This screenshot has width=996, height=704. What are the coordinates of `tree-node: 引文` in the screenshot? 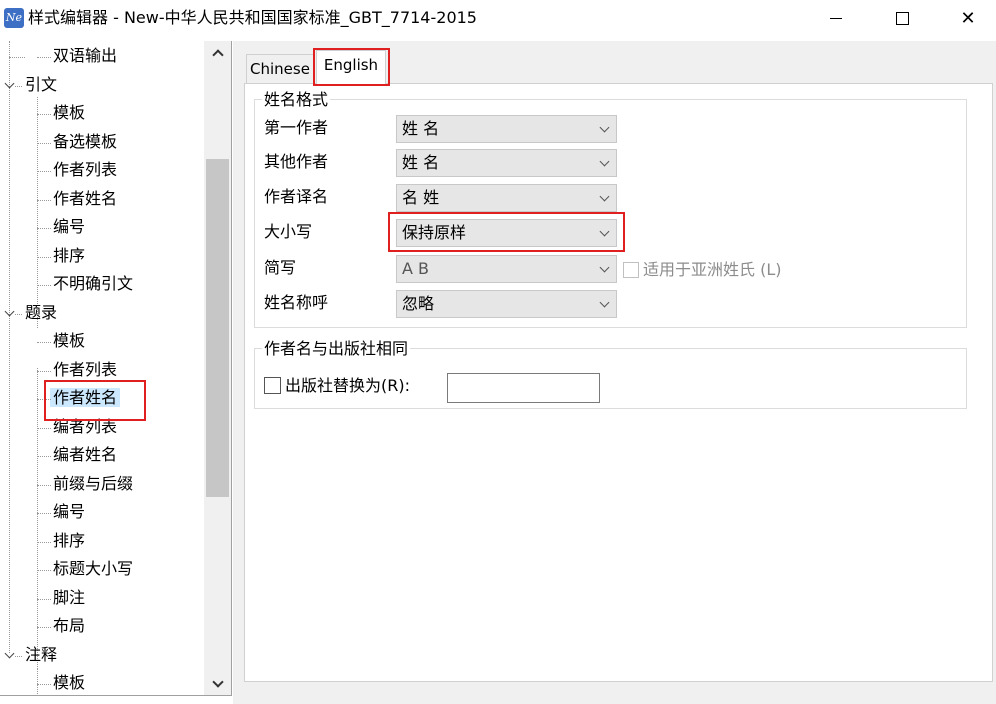 It's located at (41, 85).